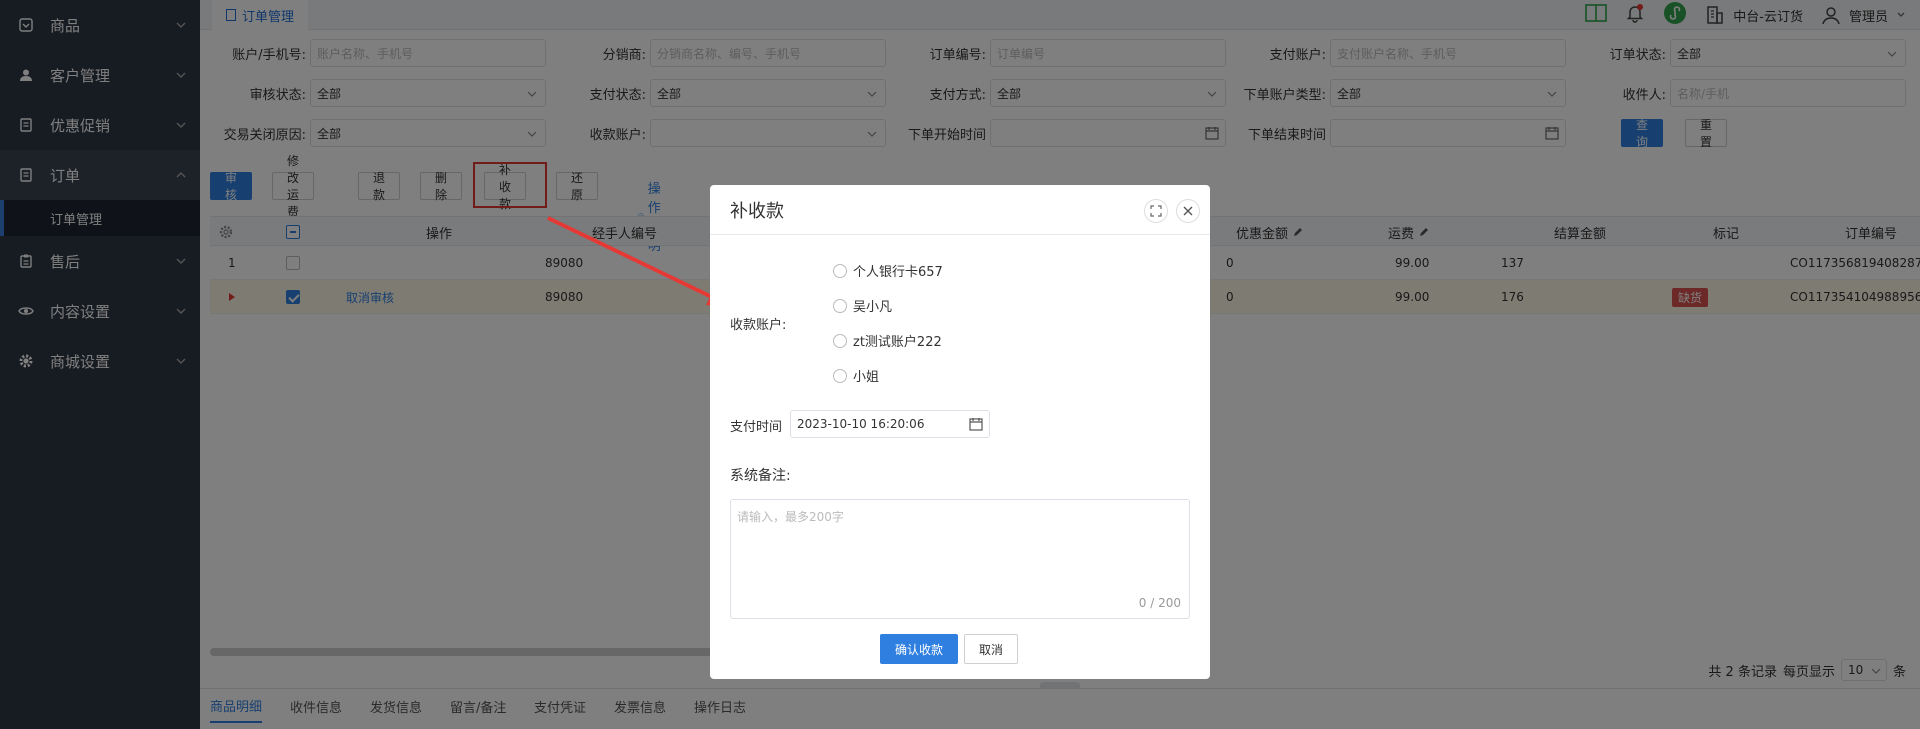  I want to click on dialog-title: 补收款, so click(757, 211).